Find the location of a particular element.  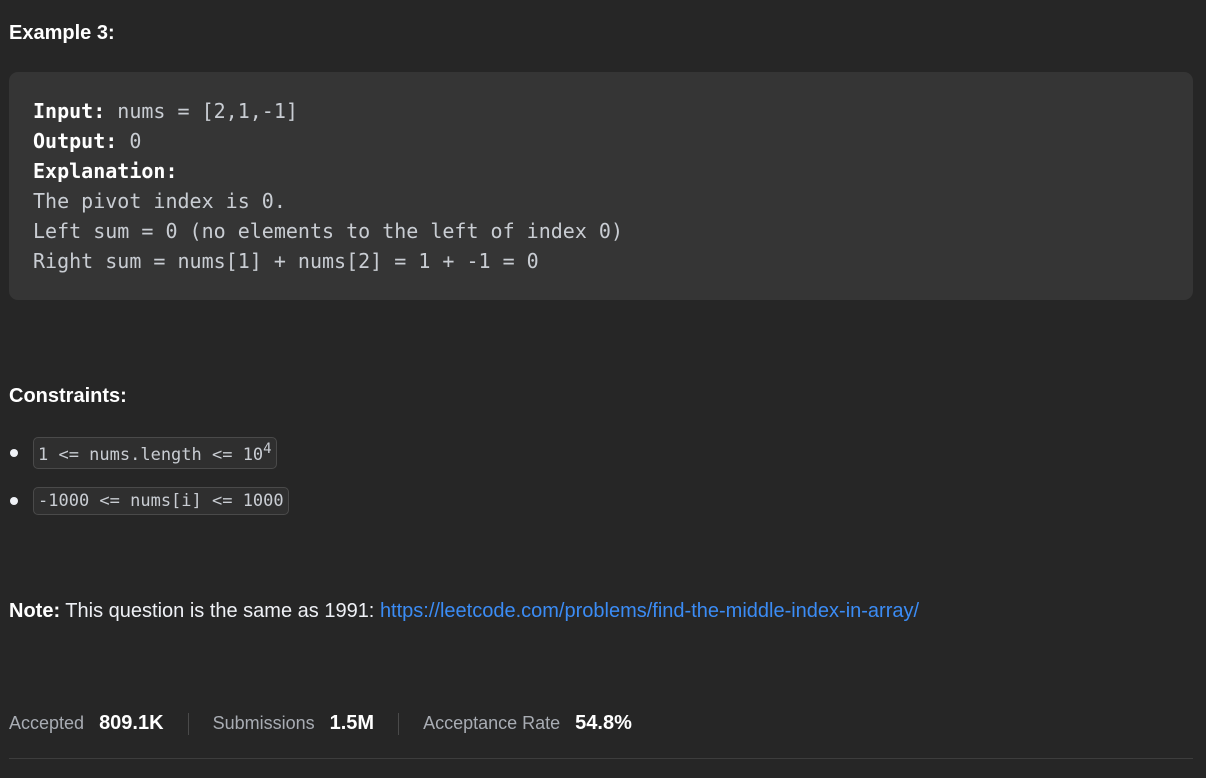

acceptance-rate-value: 54.8% is located at coordinates (603, 723).